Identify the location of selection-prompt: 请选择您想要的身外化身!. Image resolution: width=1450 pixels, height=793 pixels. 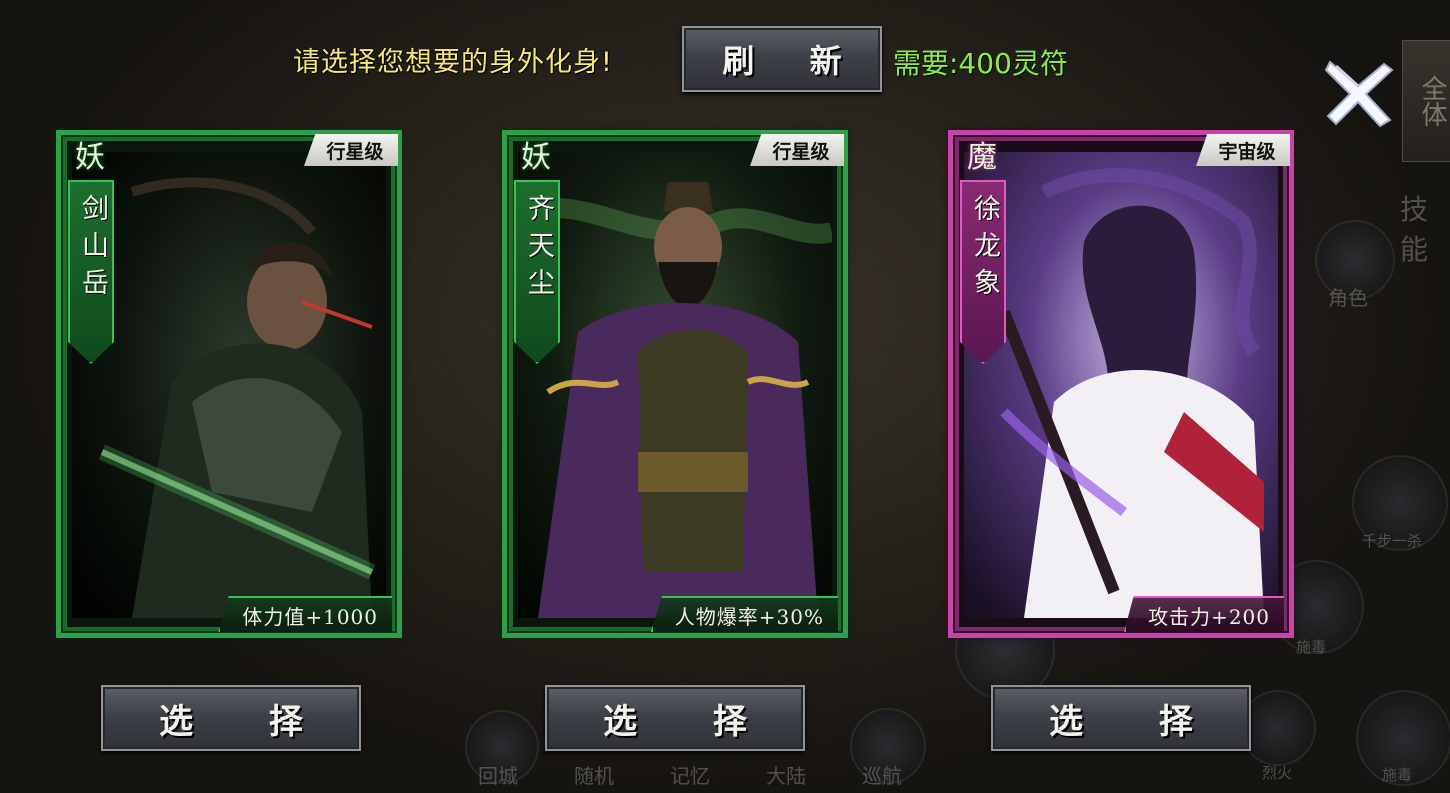
(453, 62).